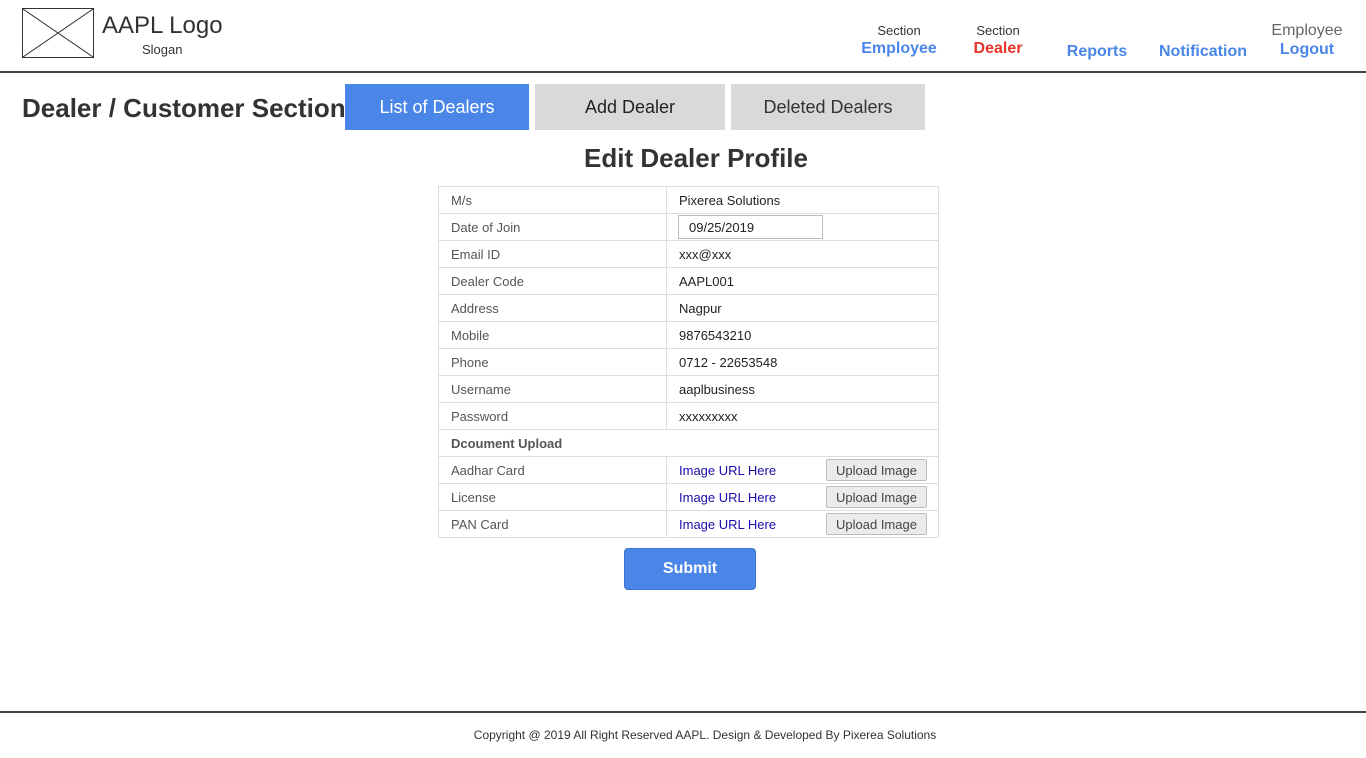 Image resolution: width=1366 pixels, height=758 pixels. I want to click on upload-license-button: Upload Image, so click(876, 497).